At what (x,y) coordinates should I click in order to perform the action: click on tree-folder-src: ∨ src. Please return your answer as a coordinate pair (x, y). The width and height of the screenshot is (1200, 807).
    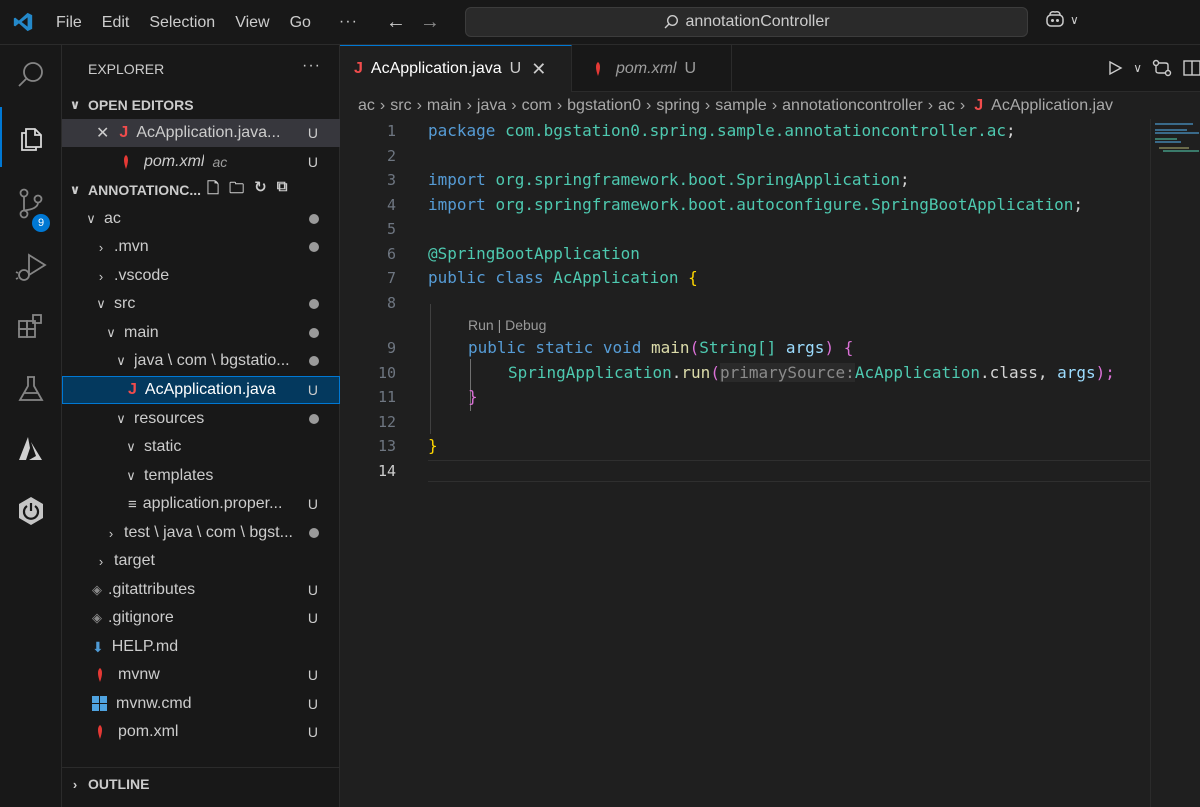
    Looking at the image, I should click on (201, 304).